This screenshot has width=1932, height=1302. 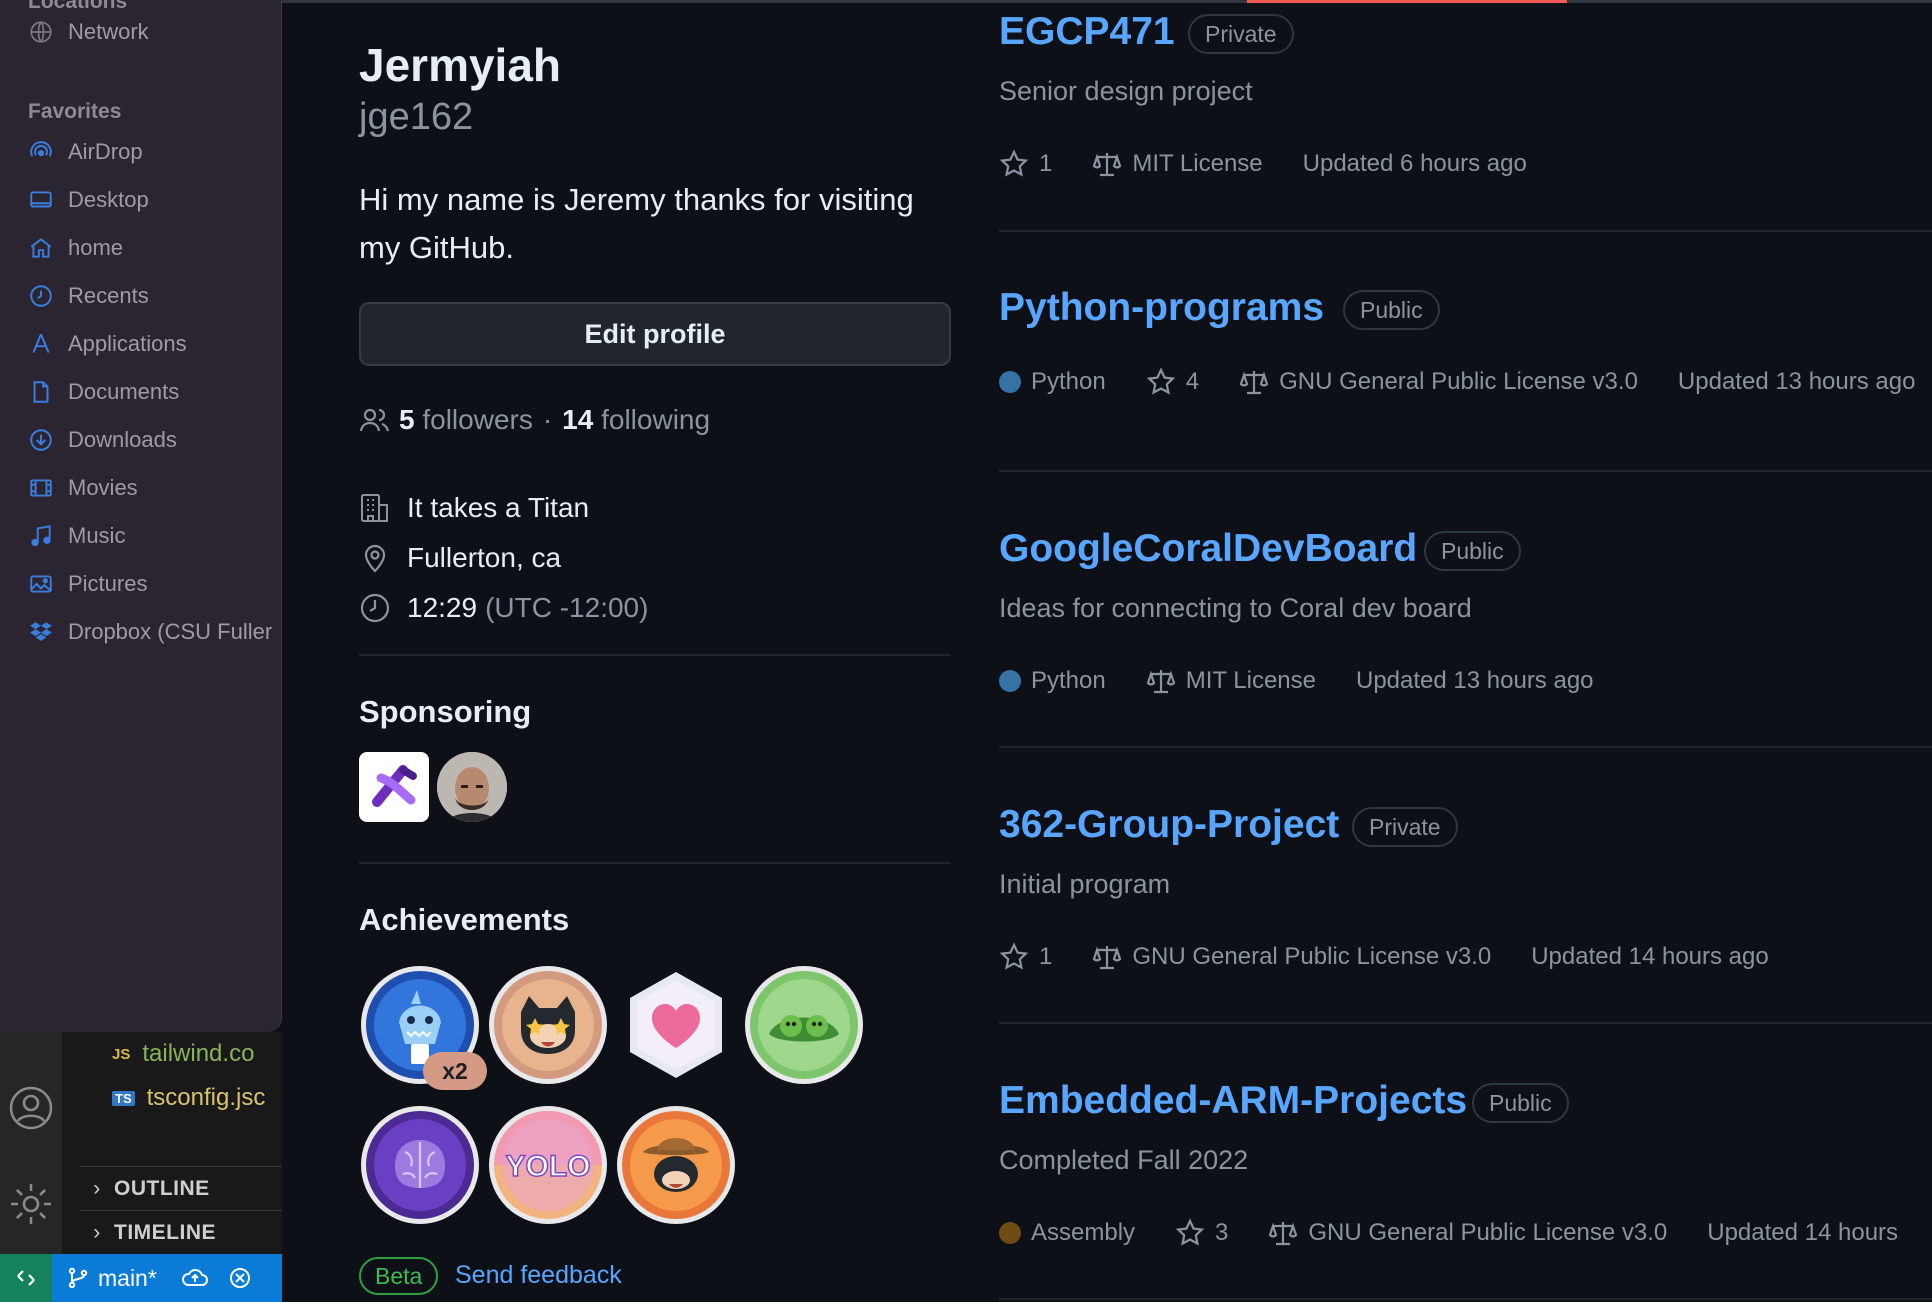 I want to click on outline-section: › OUTLINE, so click(x=181, y=1188).